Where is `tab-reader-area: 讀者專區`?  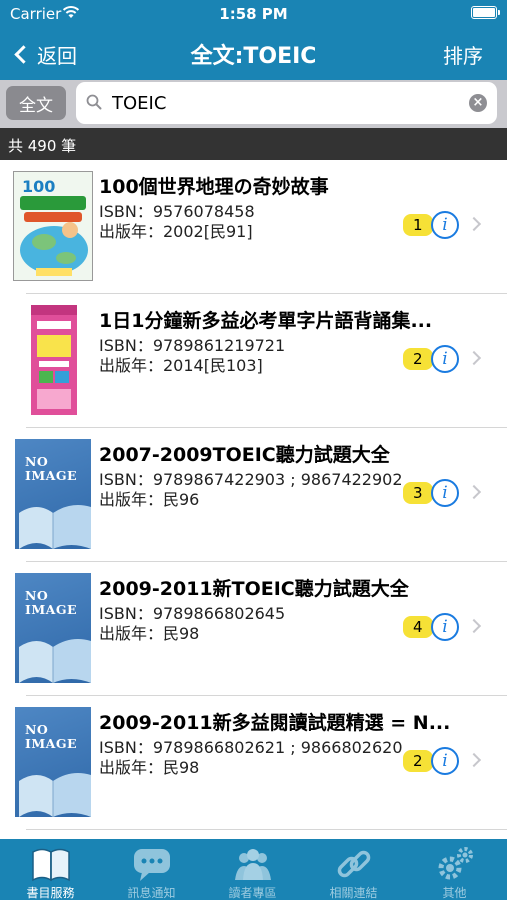 tab-reader-area: 讀者專區 is located at coordinates (252, 869).